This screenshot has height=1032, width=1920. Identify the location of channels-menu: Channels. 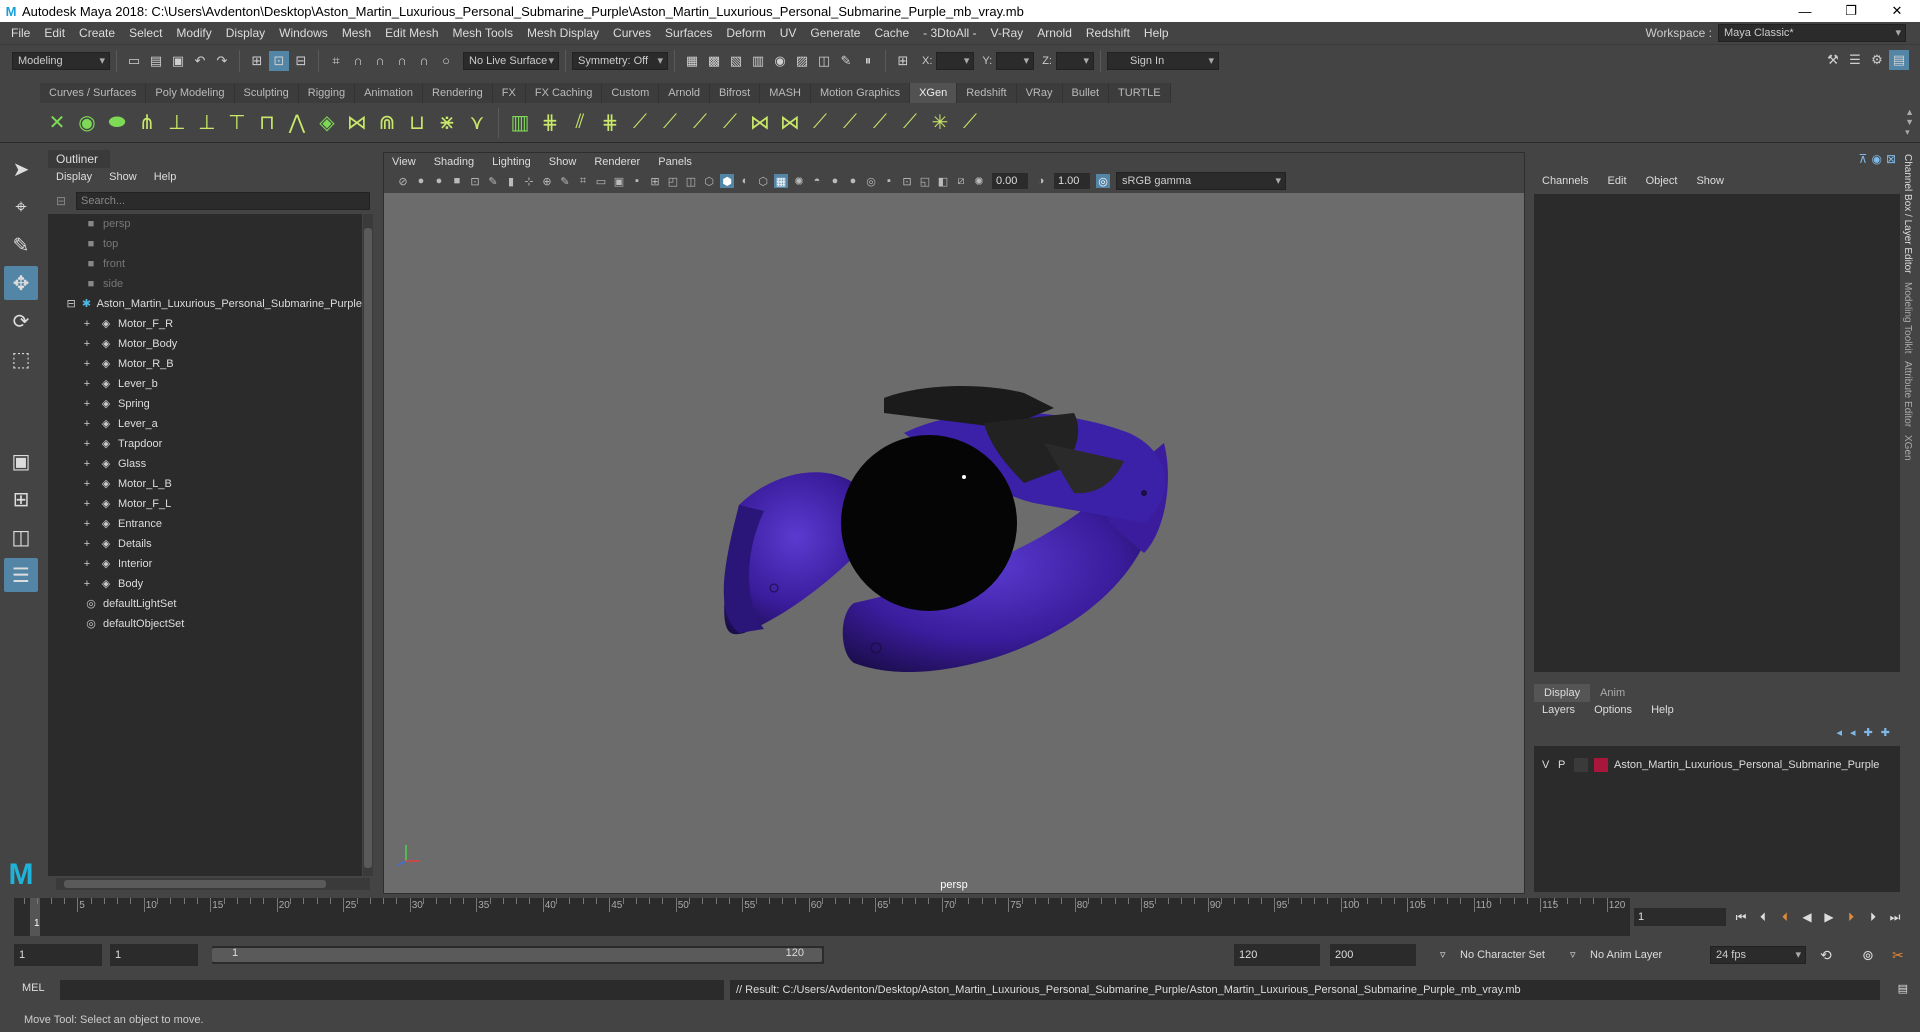
(1565, 181).